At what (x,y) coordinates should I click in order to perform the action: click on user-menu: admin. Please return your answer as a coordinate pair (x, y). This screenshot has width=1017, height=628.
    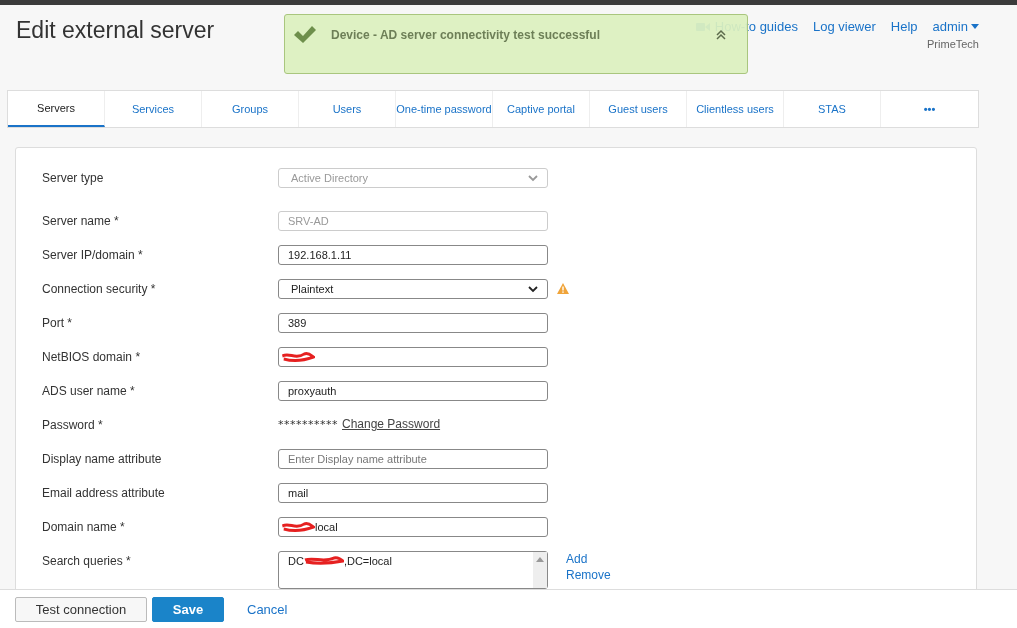
    Looking at the image, I should click on (955, 26).